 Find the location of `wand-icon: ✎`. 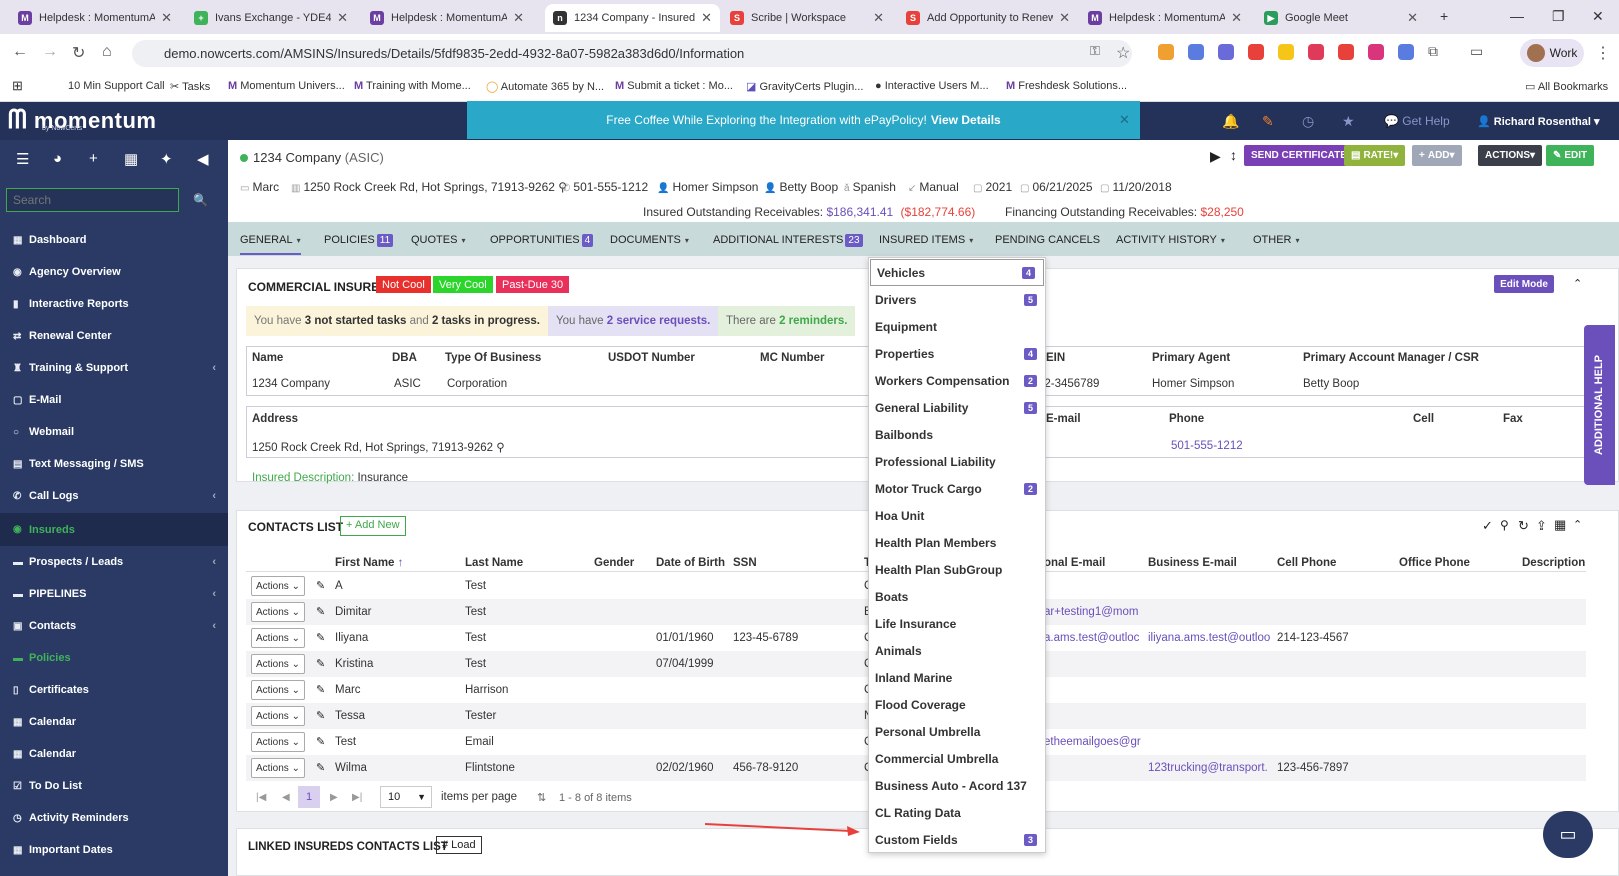

wand-icon: ✎ is located at coordinates (1268, 121).